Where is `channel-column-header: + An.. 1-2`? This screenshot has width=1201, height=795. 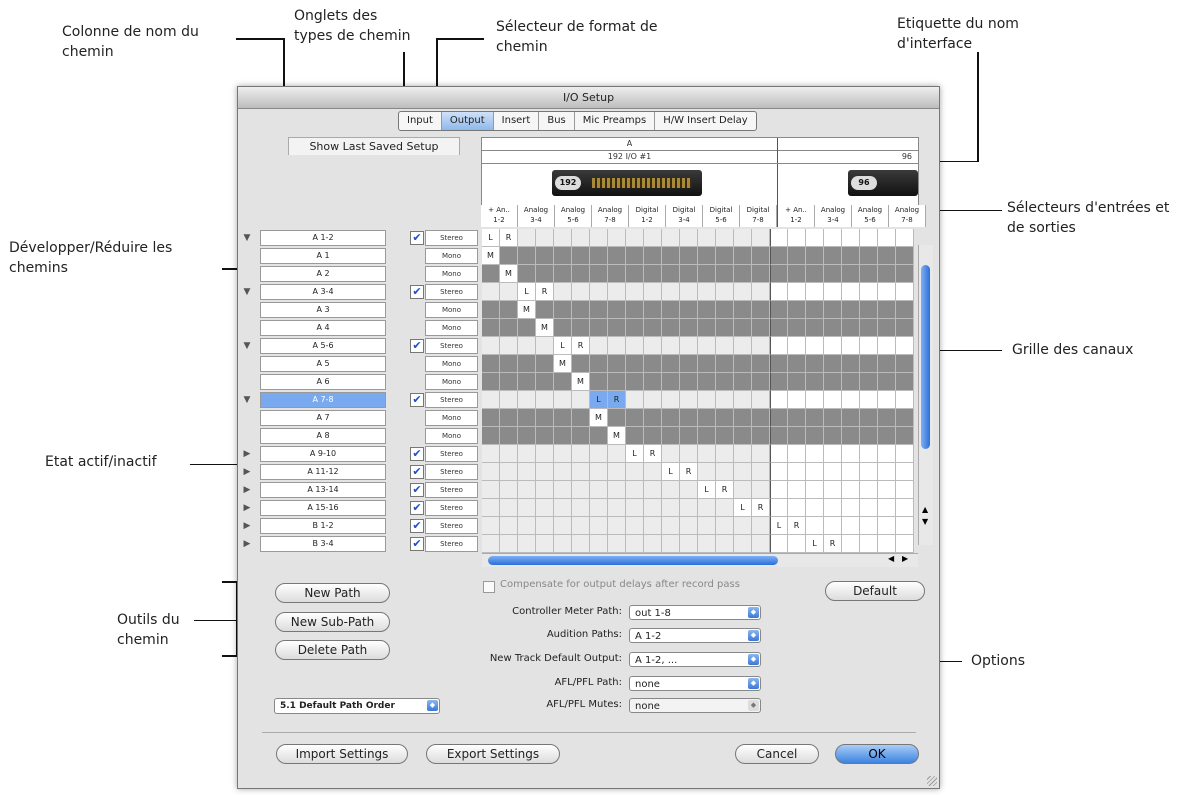
channel-column-header: + An.. 1-2 is located at coordinates (796, 216).